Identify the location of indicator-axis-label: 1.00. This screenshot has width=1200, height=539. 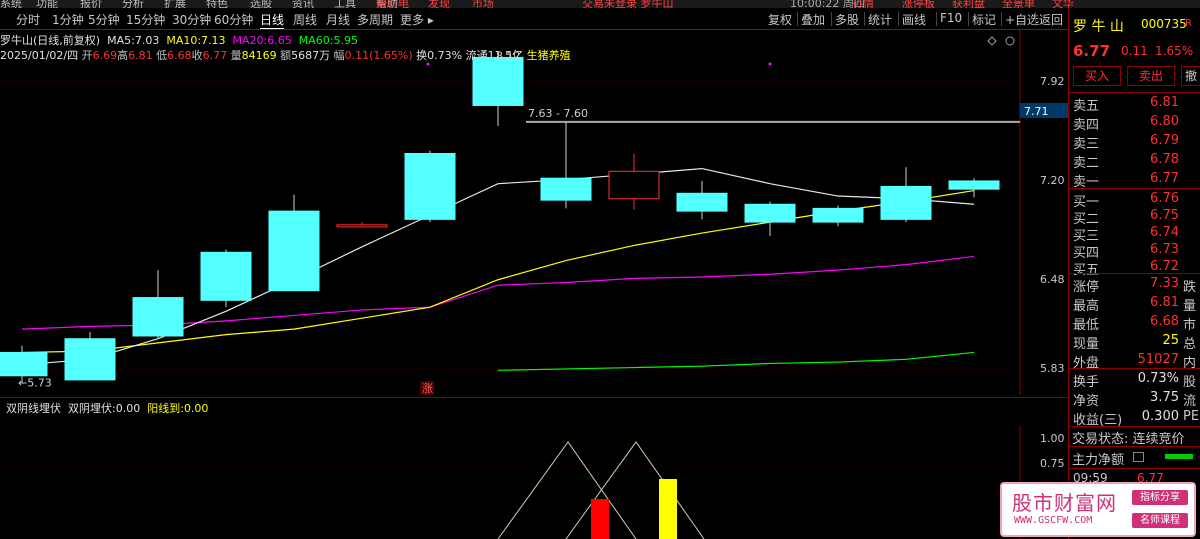
(1052, 438).